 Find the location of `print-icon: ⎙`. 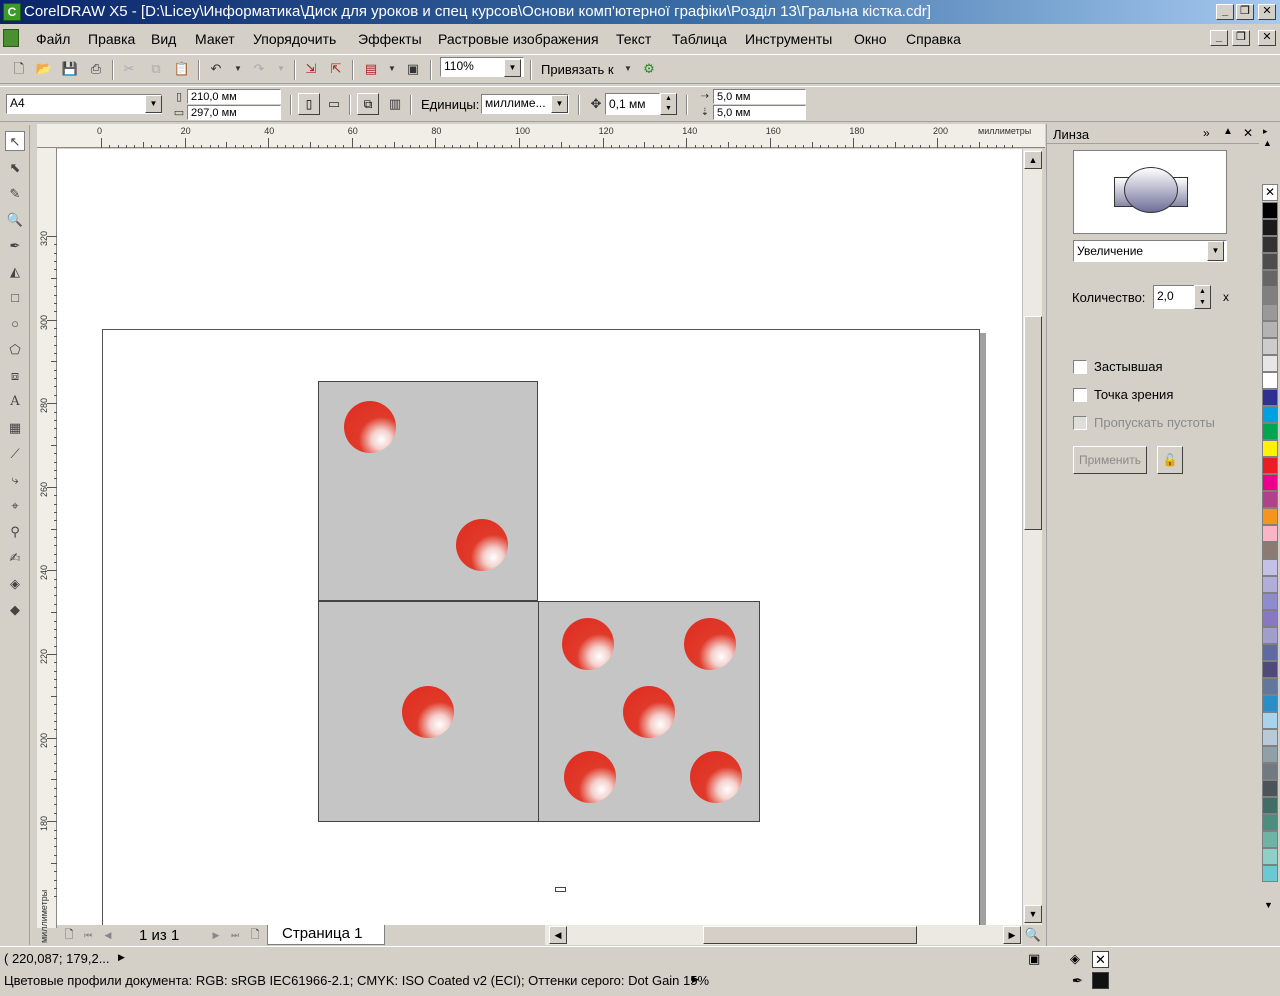

print-icon: ⎙ is located at coordinates (96, 69).